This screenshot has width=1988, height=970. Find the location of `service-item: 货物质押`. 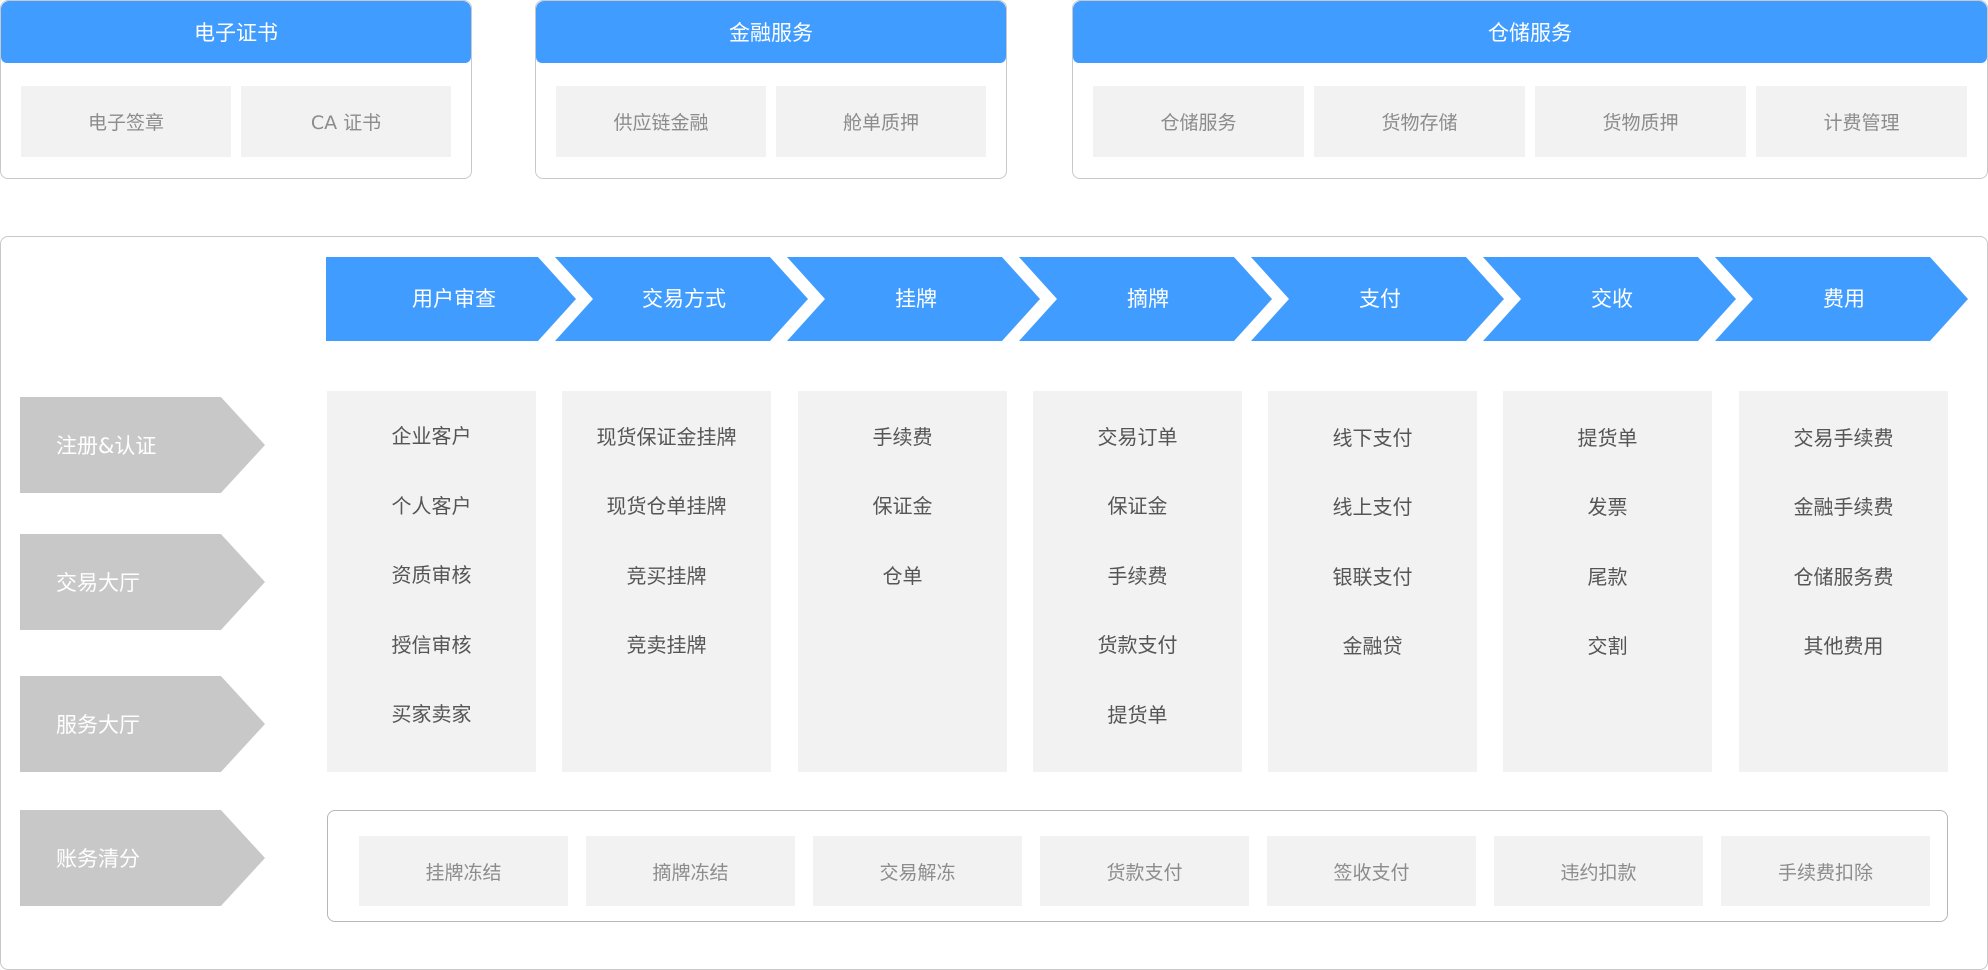

service-item: 货物质押 is located at coordinates (1640, 121).